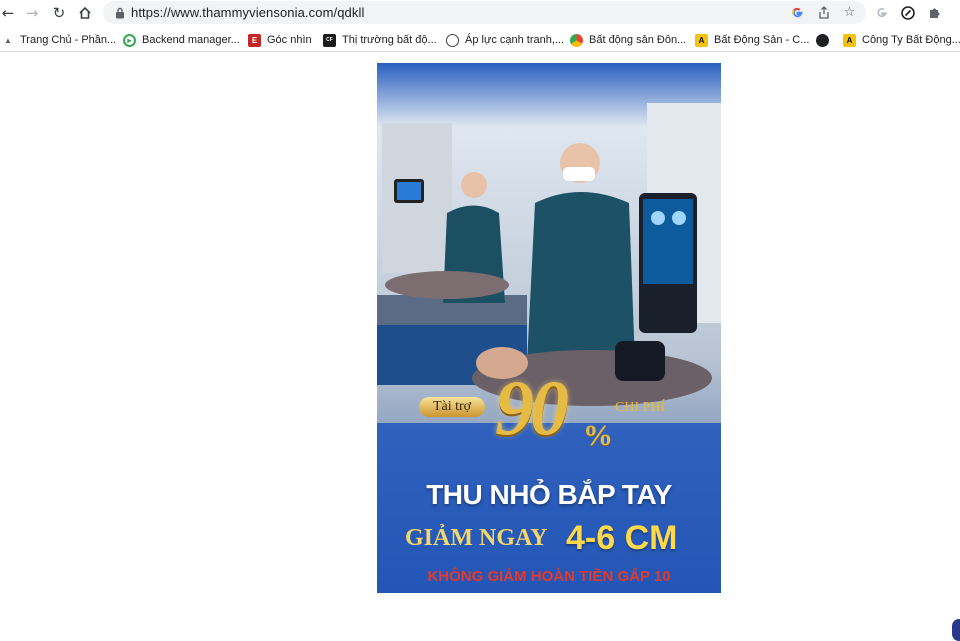  I want to click on circle-icon, so click(452, 40).